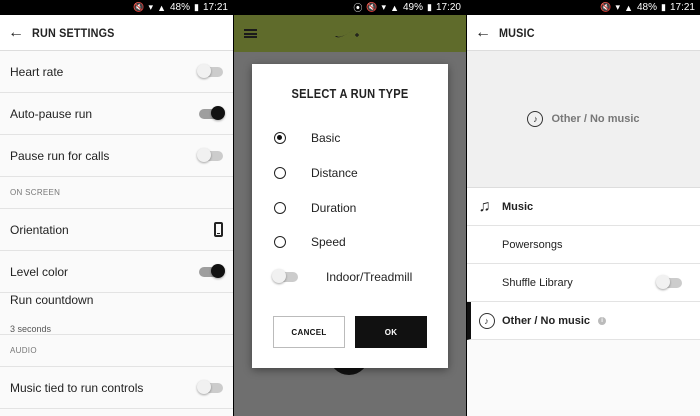 The width and height of the screenshot is (700, 416). I want to click on nike-header, so click(350, 33).